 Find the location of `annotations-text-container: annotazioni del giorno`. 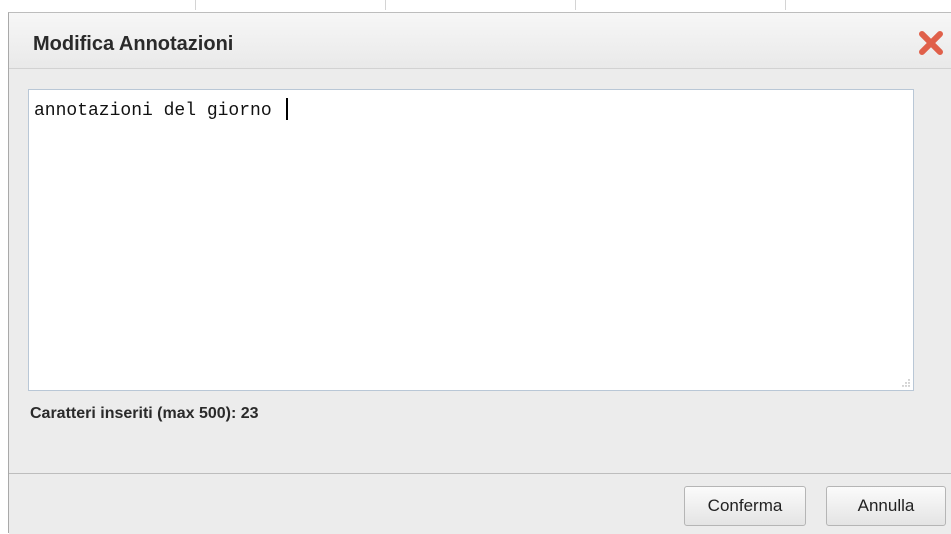

annotations-text-container: annotazioni del giorno is located at coordinates (161, 109).